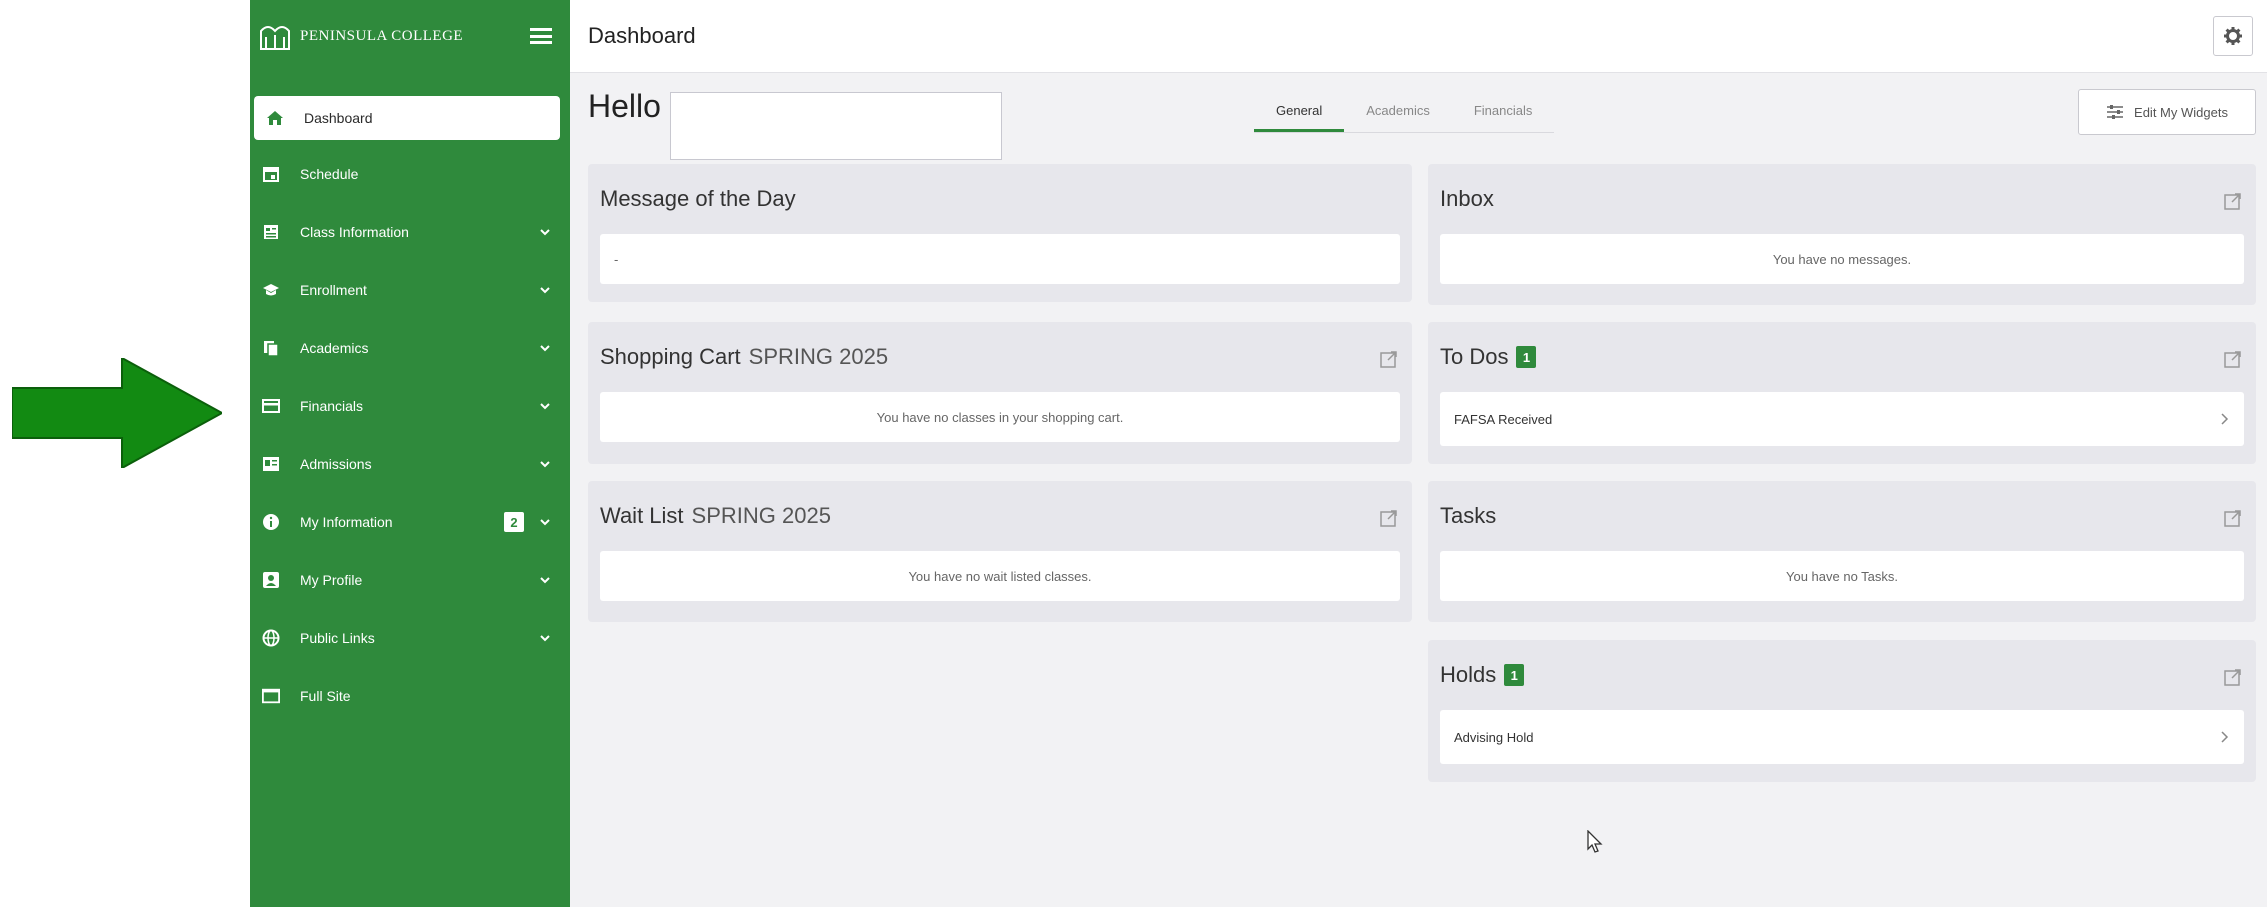  What do you see at coordinates (382, 35) in the screenshot?
I see `college-name: PENINSULA COLLEGE` at bounding box center [382, 35].